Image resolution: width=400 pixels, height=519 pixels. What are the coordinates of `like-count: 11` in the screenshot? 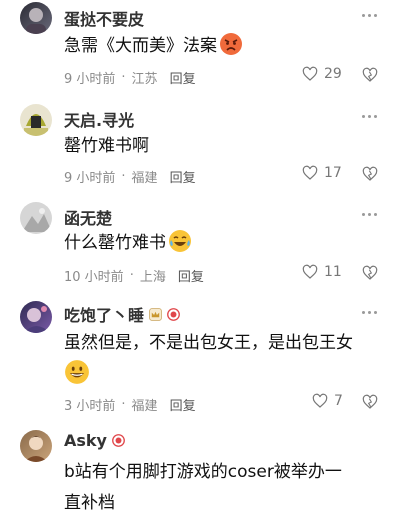 It's located at (333, 272).